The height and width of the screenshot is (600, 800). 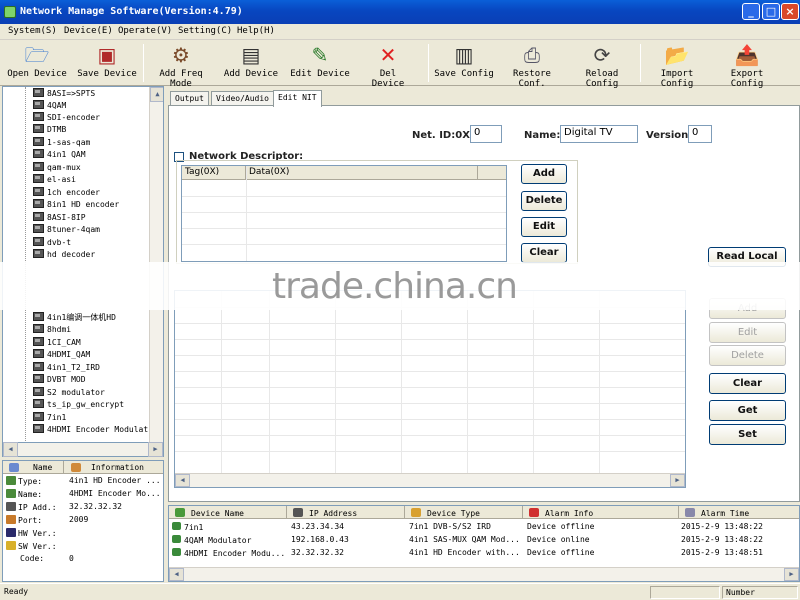 I want to click on tree-item: SDI-encoder, so click(x=66, y=118).